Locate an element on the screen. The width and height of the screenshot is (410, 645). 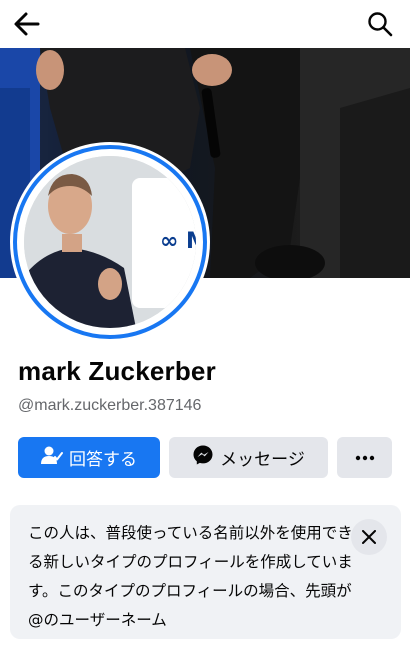
profile-handle: @mark.zuckerber.387146 is located at coordinates (110, 405).